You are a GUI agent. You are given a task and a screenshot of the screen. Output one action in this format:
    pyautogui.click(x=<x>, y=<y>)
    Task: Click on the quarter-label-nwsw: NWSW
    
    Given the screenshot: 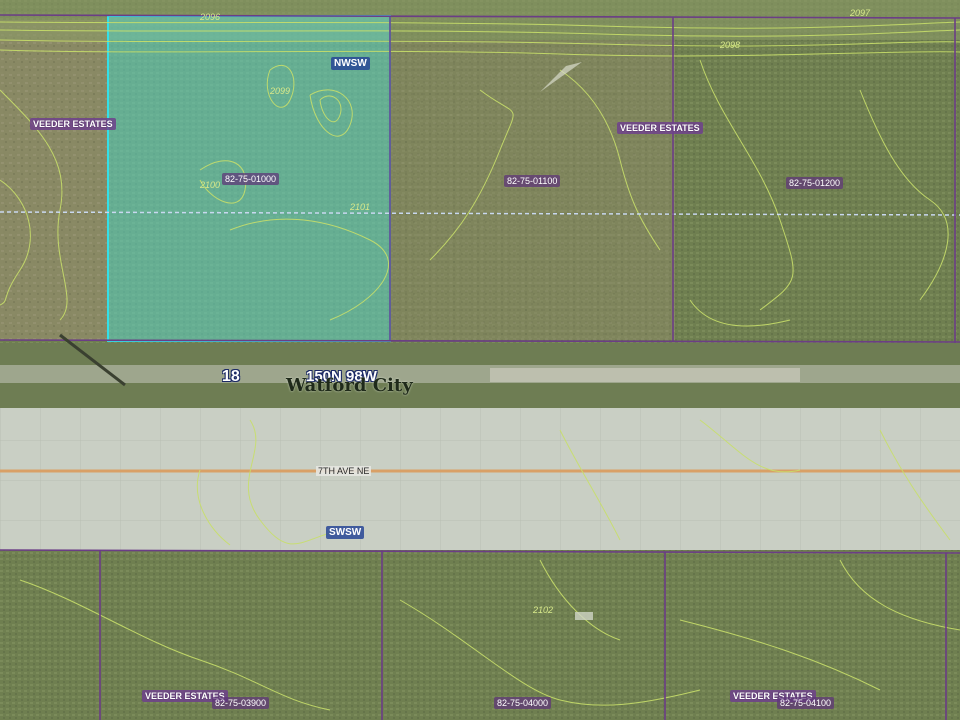 What is the action you would take?
    pyautogui.click(x=350, y=63)
    